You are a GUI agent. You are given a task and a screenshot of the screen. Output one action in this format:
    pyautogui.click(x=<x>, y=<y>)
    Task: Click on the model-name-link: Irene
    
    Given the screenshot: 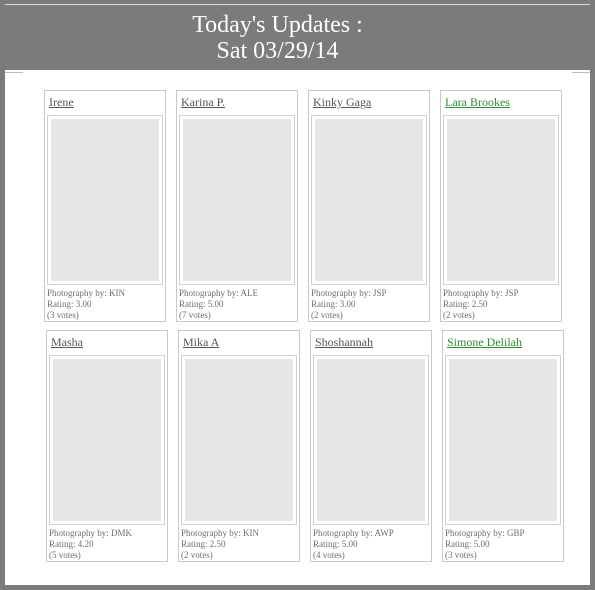 What is the action you would take?
    pyautogui.click(x=61, y=102)
    